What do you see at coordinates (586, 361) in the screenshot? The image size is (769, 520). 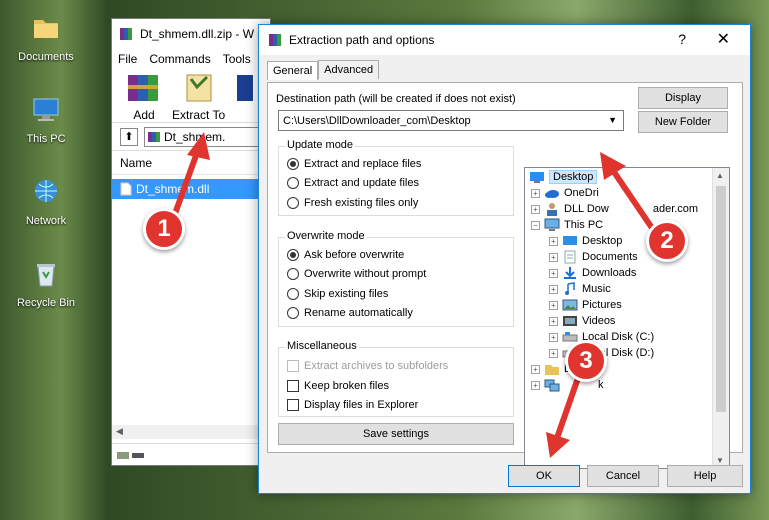 I see `callout-badge-3: 3` at bounding box center [586, 361].